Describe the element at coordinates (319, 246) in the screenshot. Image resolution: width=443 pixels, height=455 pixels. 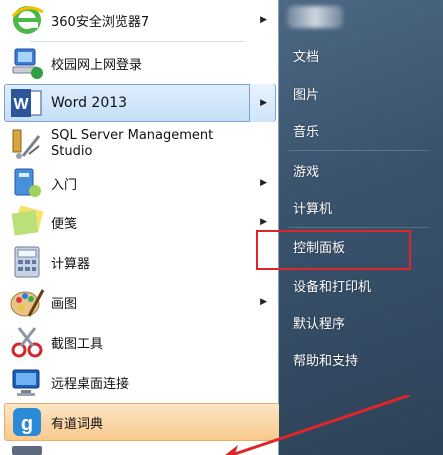
I see `menu-control-panel: 控制面板` at that location.